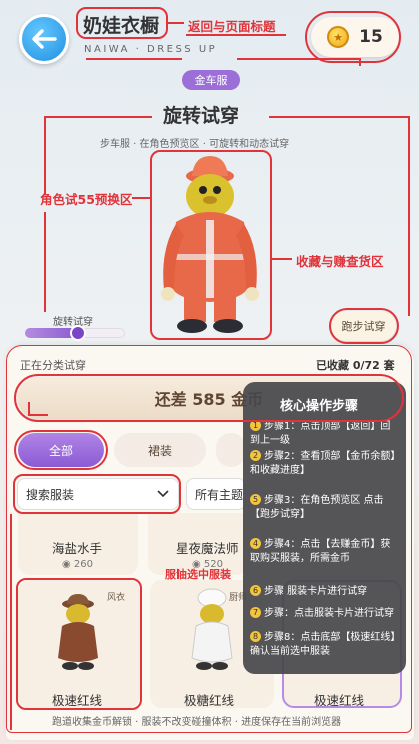  I want to click on annotation-label: 服油选中服装, so click(198, 574).